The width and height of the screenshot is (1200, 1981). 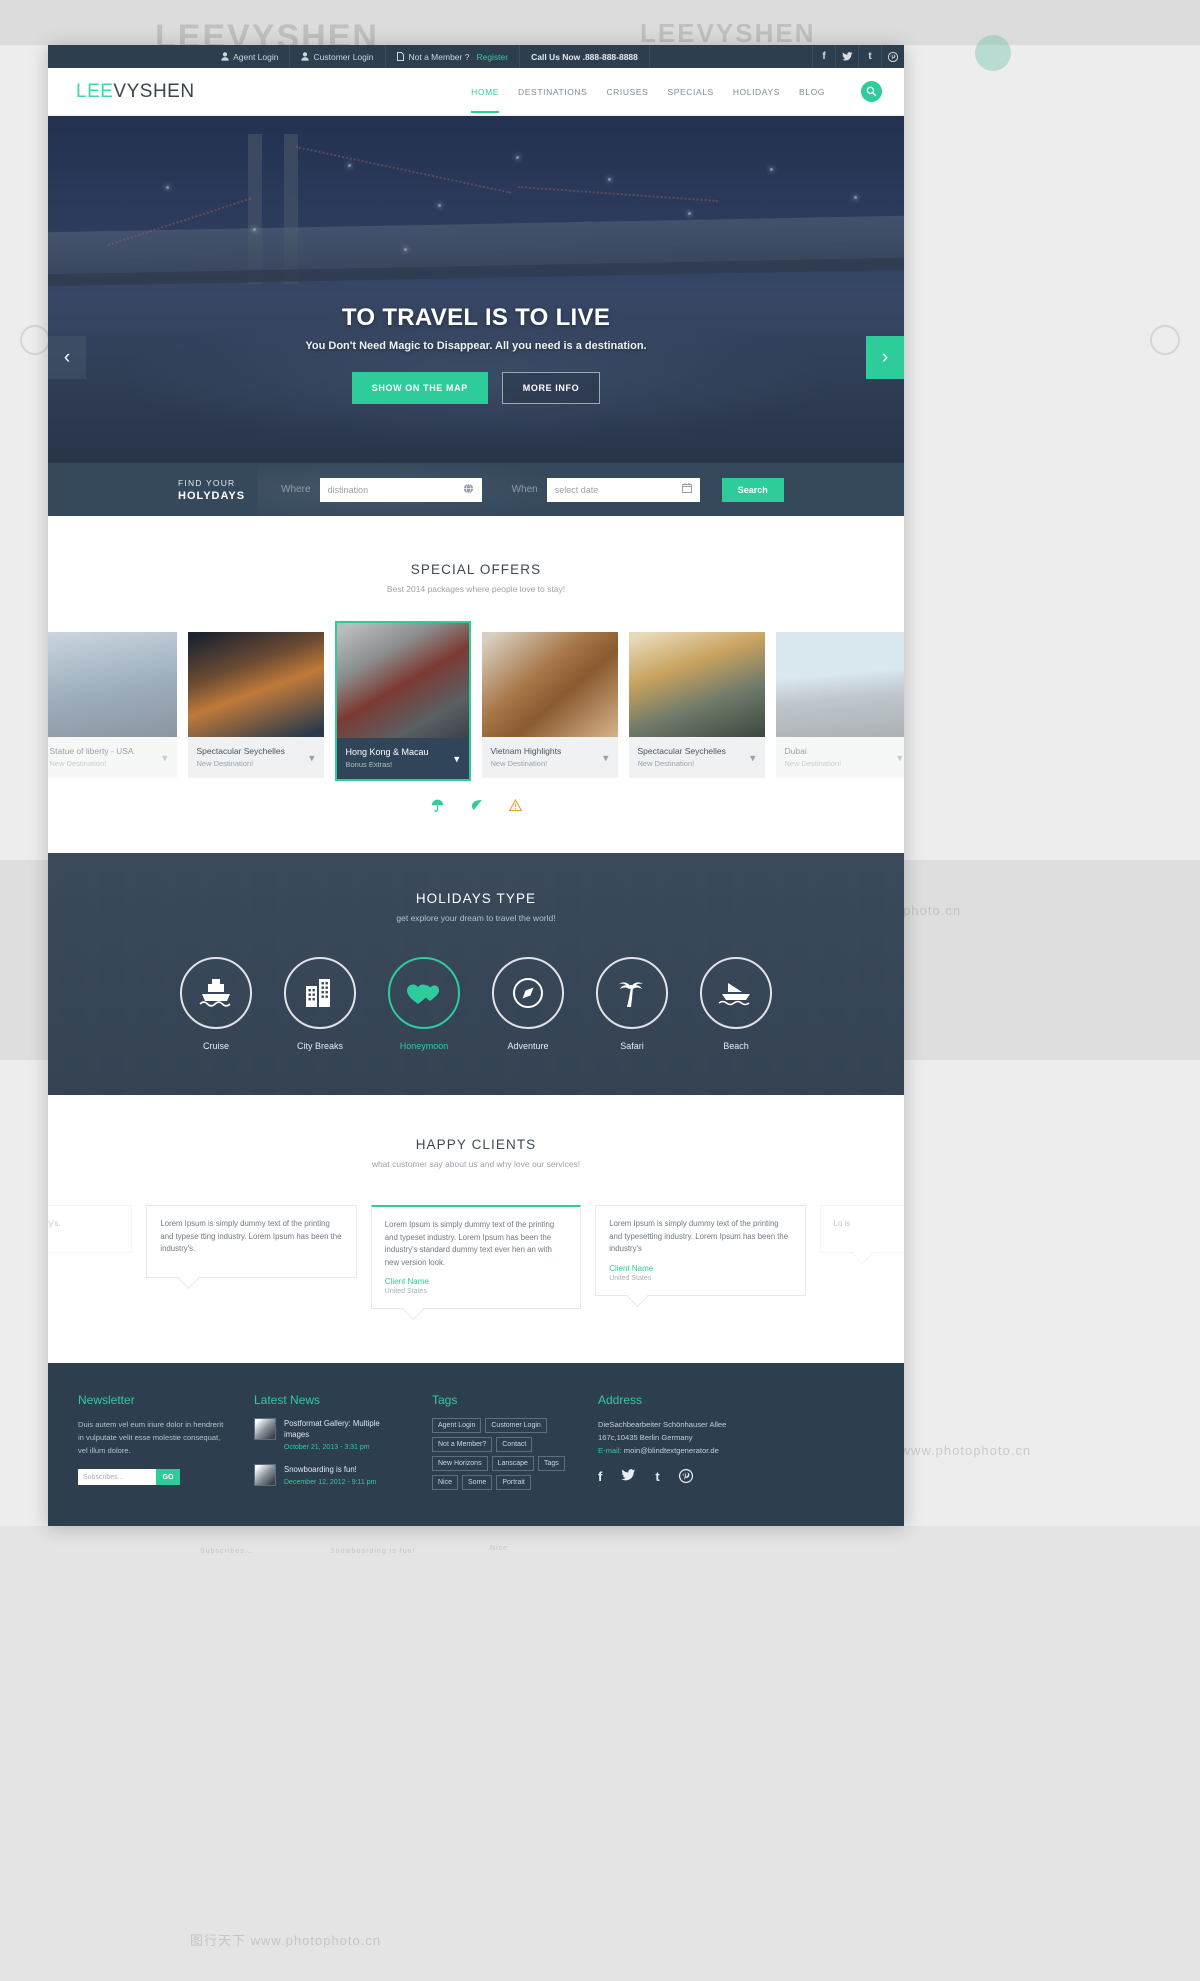 I want to click on tag-item: Portrait, so click(x=513, y=1482).